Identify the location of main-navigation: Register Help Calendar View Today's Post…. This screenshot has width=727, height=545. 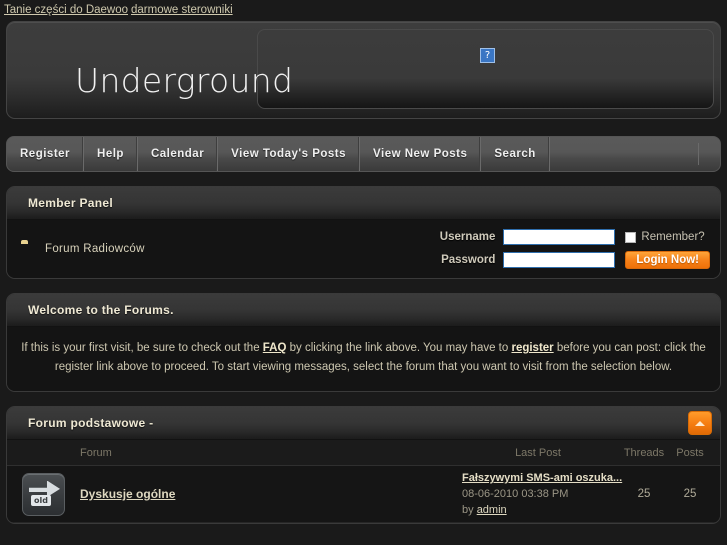
(363, 154).